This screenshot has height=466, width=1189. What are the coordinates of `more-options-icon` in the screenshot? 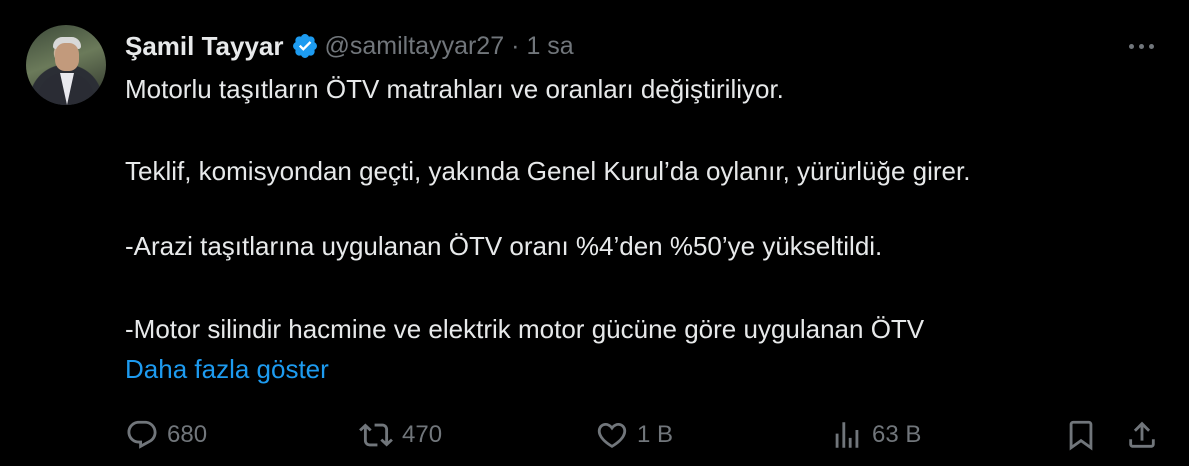 It's located at (1141, 46).